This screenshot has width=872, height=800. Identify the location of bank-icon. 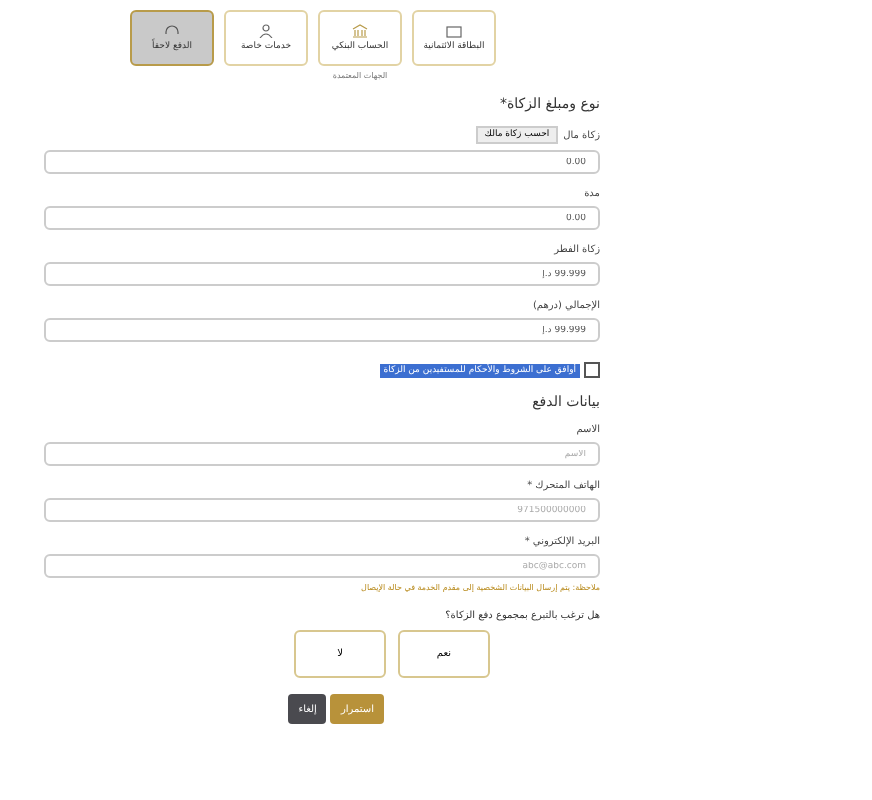
(360, 31).